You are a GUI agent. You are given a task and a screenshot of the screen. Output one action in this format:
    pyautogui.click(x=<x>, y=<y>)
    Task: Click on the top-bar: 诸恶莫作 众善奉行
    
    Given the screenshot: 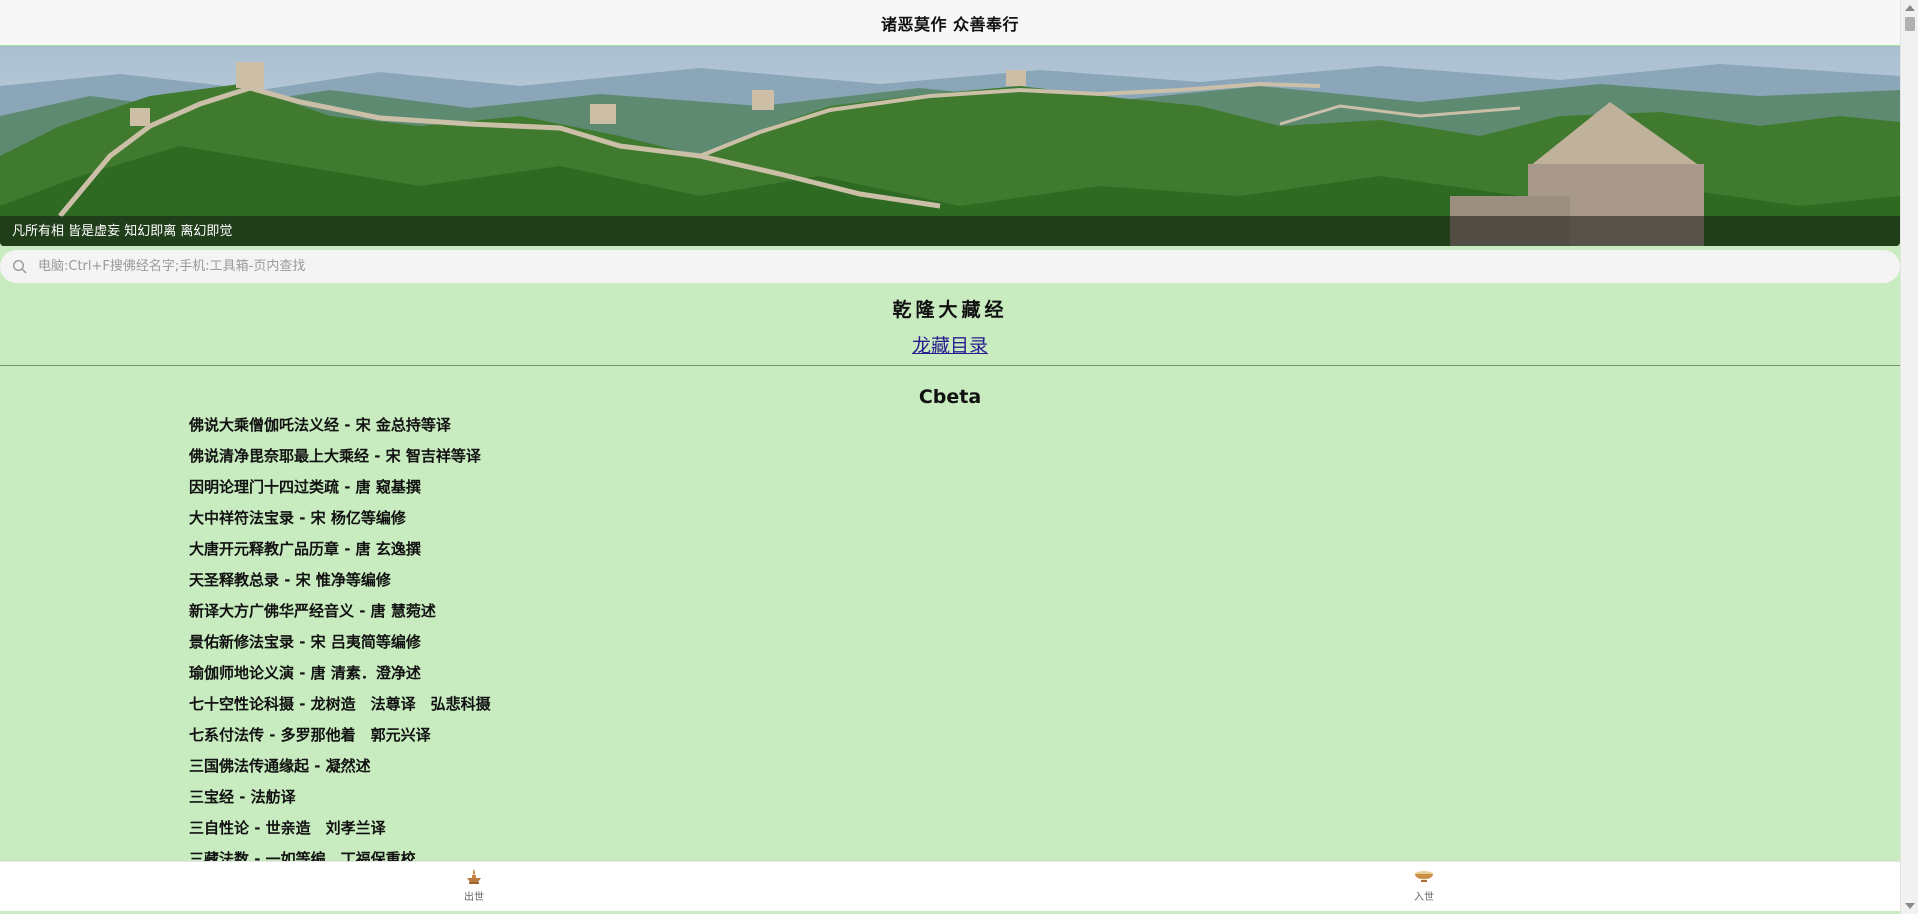 What is the action you would take?
    pyautogui.click(x=950, y=23)
    